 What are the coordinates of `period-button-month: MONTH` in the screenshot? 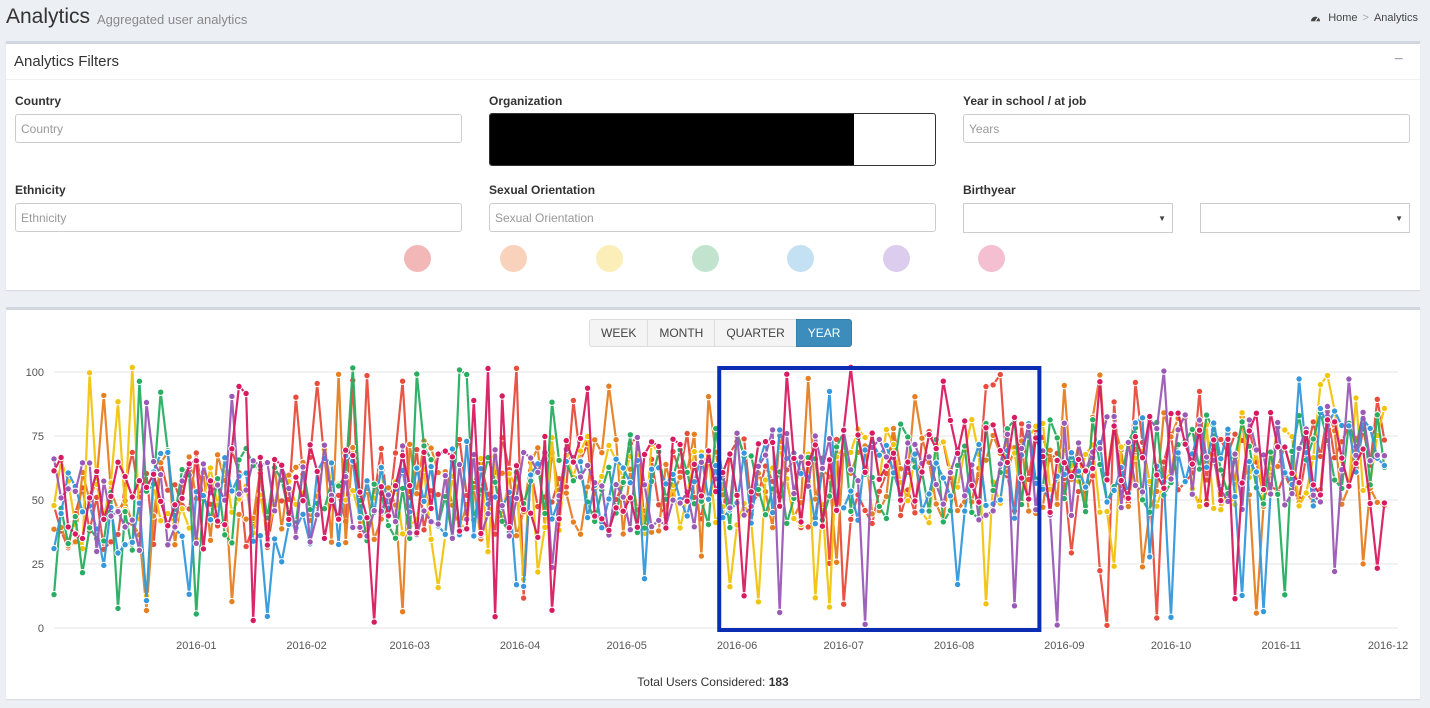 It's located at (681, 333).